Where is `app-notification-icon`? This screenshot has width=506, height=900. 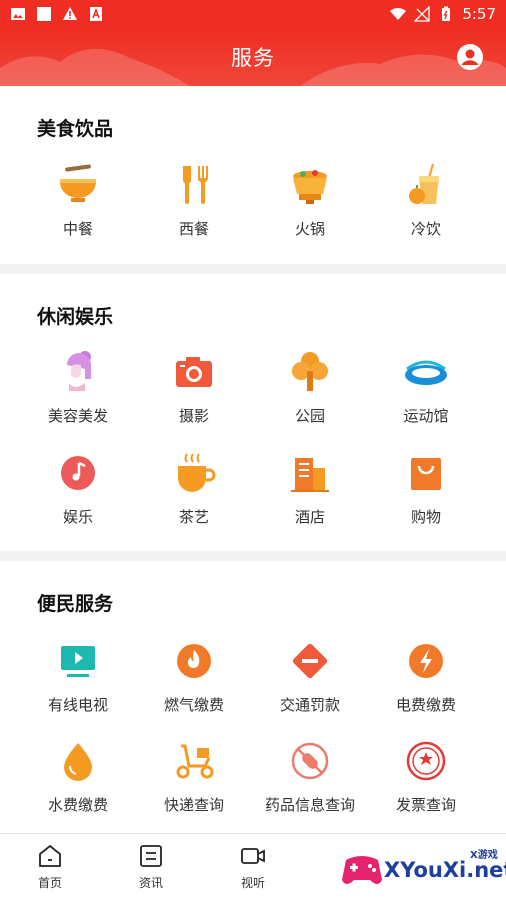
app-notification-icon is located at coordinates (96, 14).